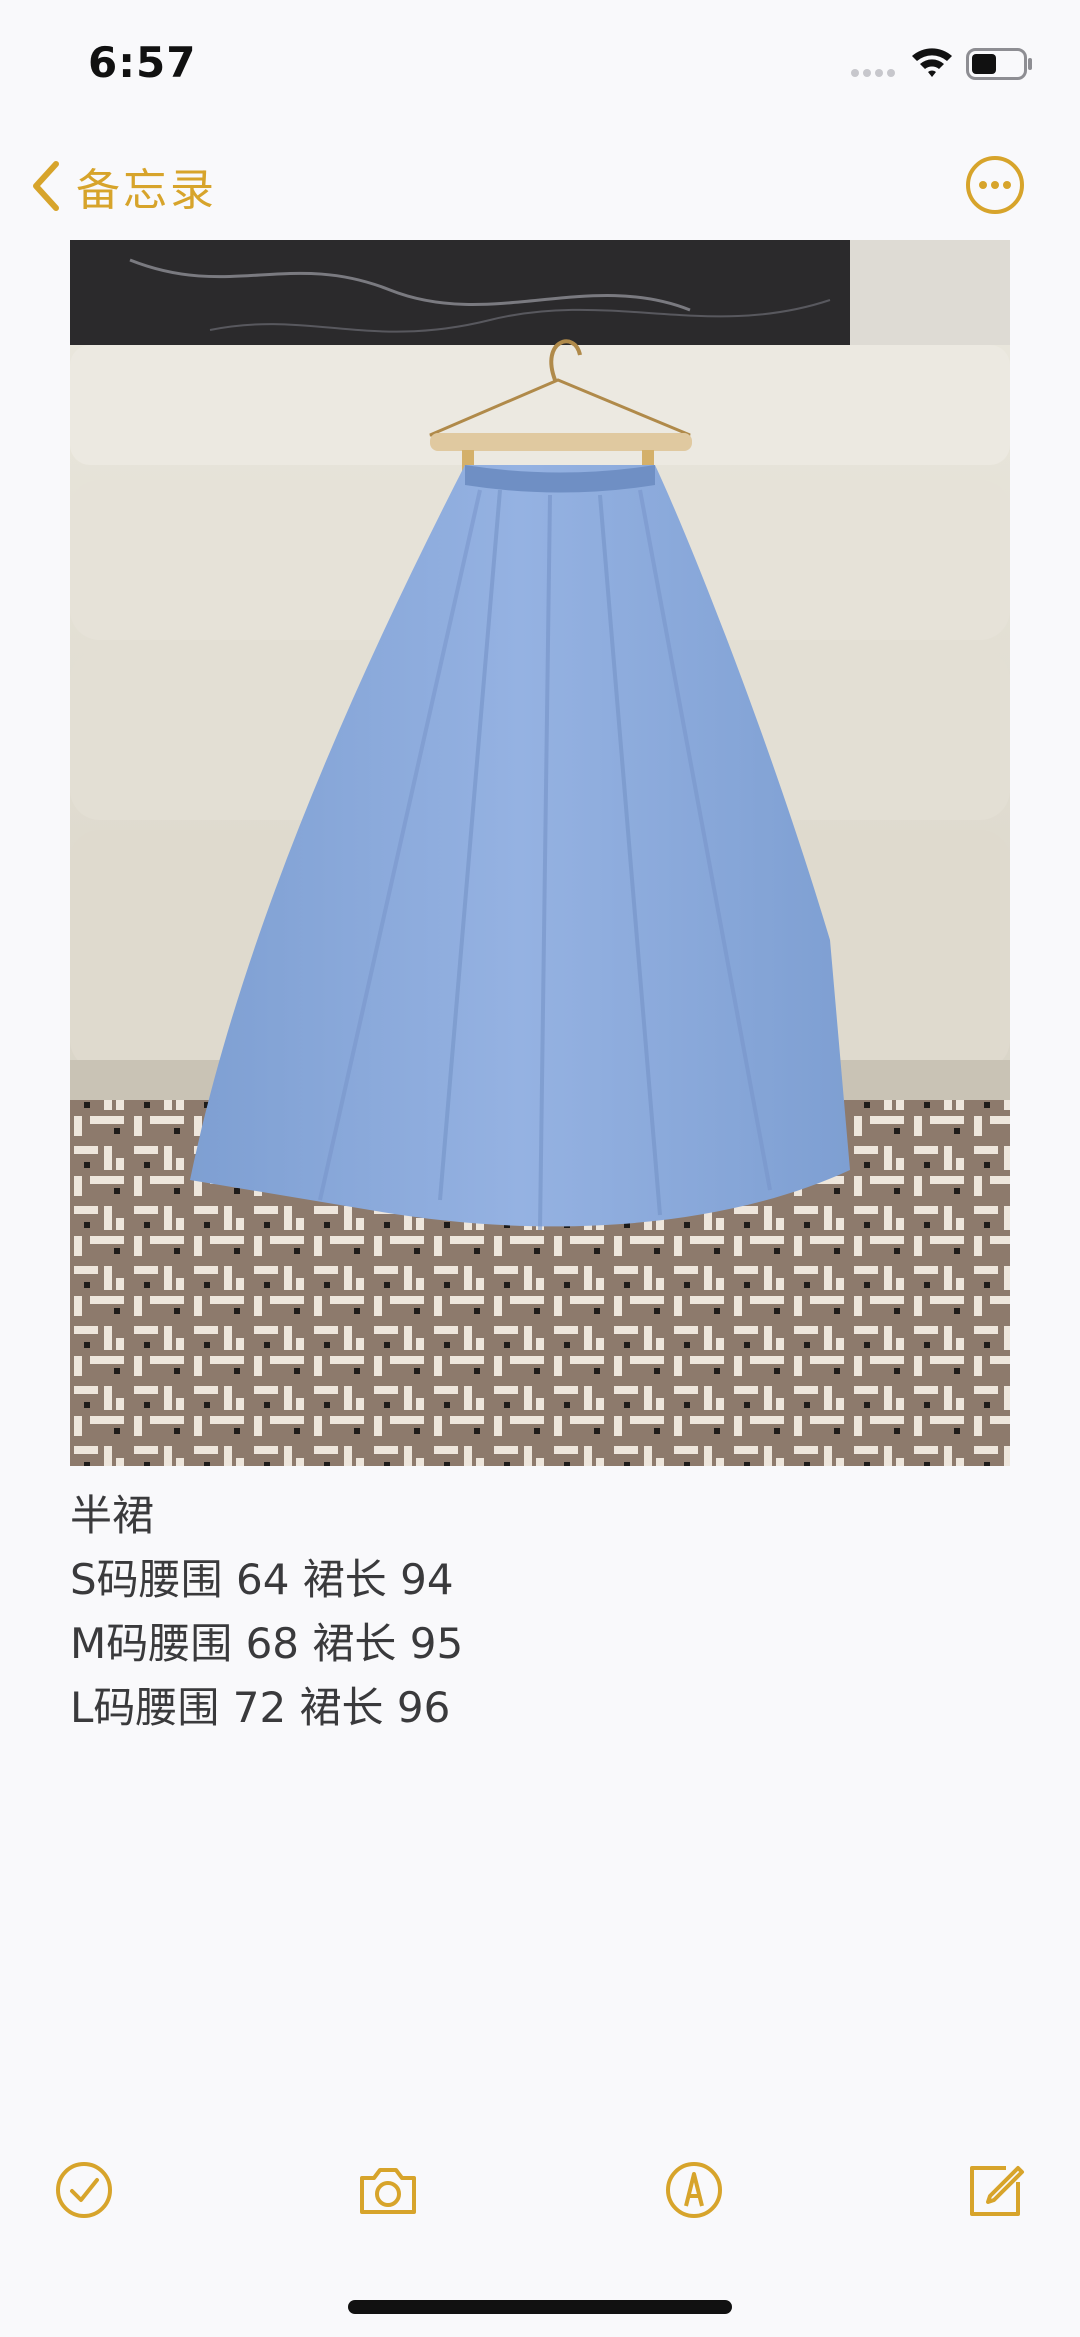 The image size is (1080, 2337). I want to click on status-bar: 6:57, so click(540, 60).